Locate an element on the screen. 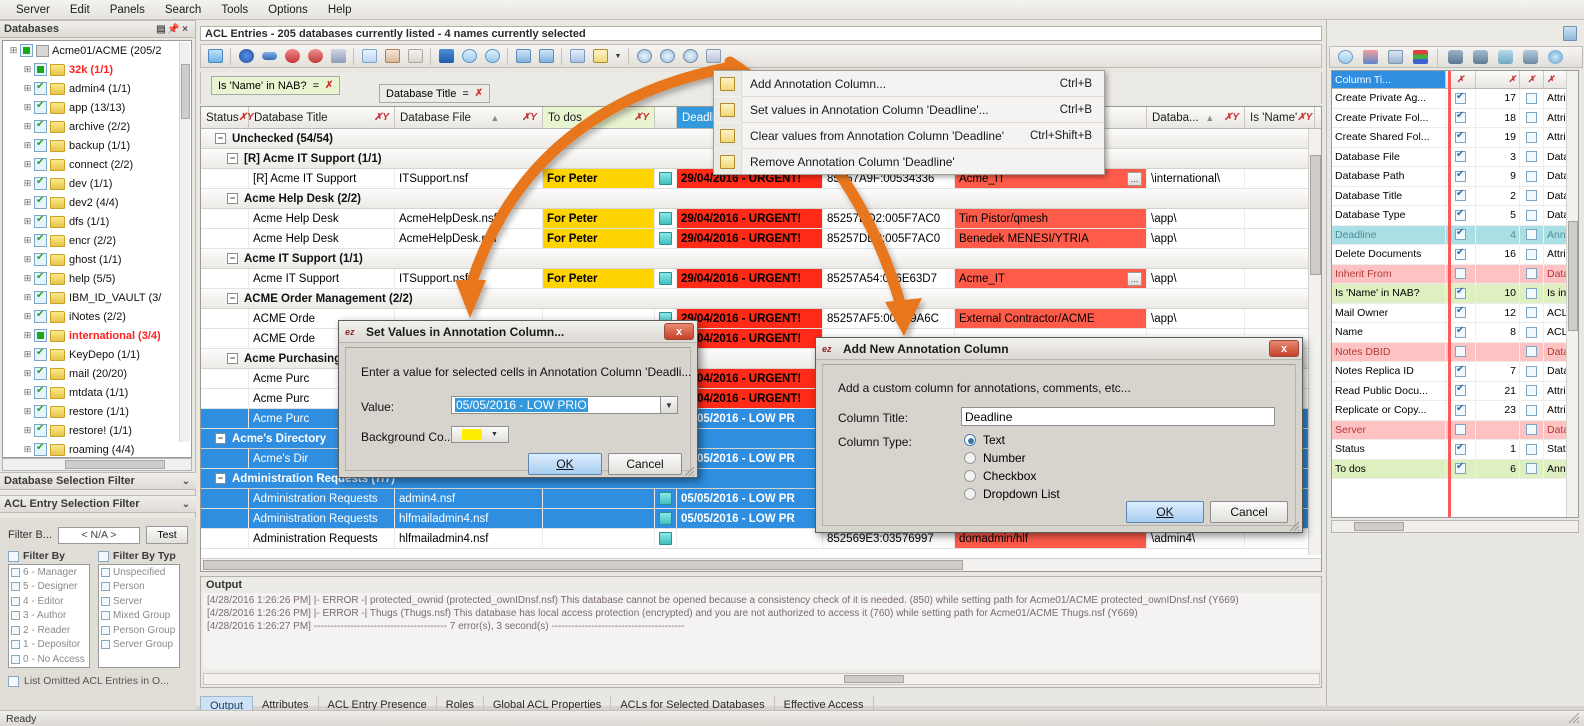 The width and height of the screenshot is (1584, 726). add-person-icon is located at coordinates (246, 56).